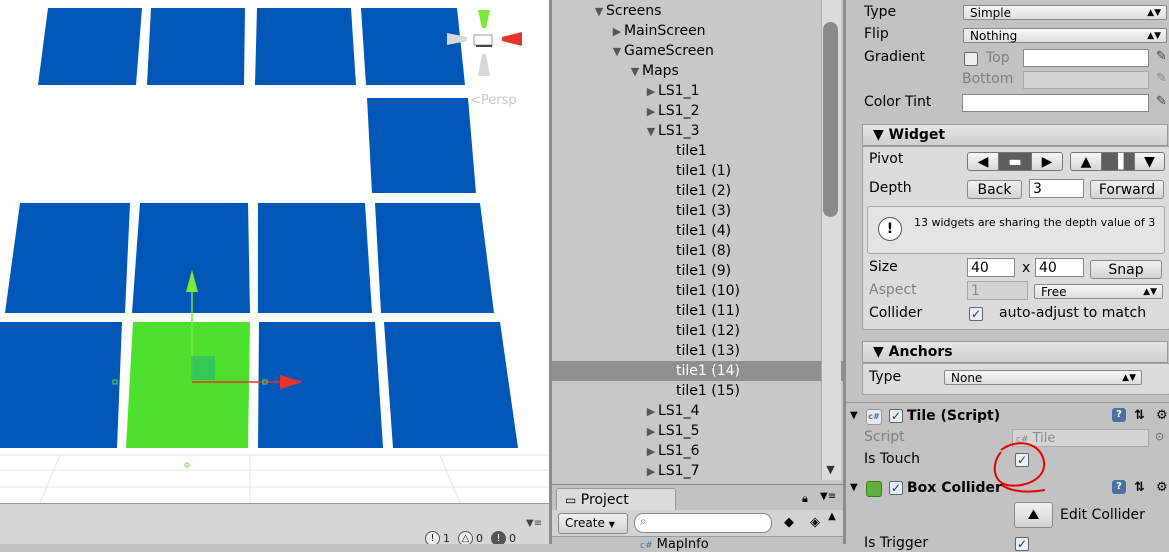 Image resolution: width=1169 pixels, height=552 pixels. What do you see at coordinates (703, 523) in the screenshot?
I see `project-search-input: ⌕` at bounding box center [703, 523].